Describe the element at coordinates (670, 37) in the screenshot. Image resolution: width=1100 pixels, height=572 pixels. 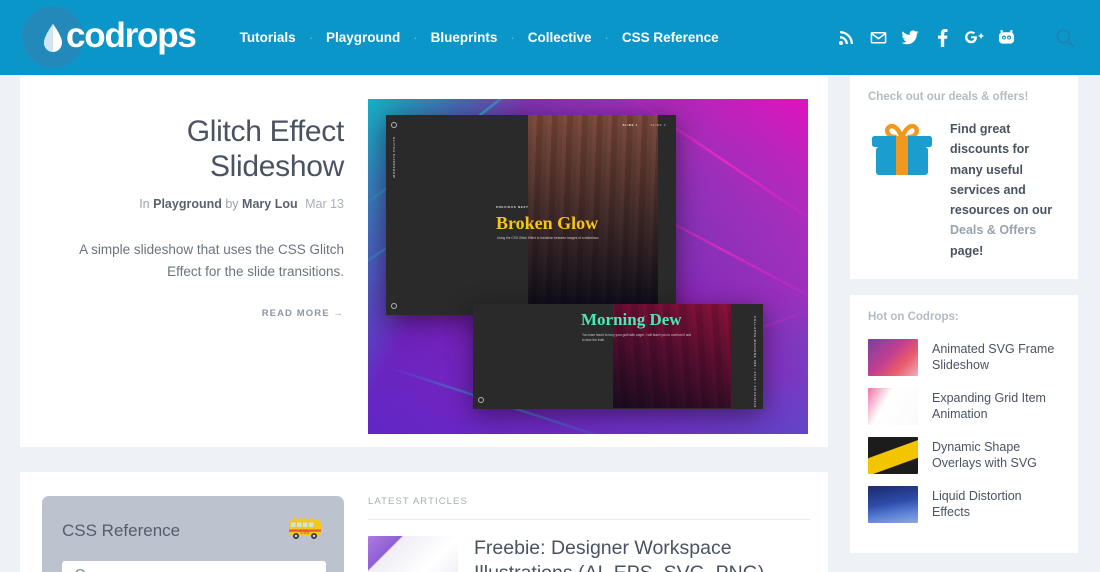
I see `nav-item-css-reference: CSS Reference` at that location.